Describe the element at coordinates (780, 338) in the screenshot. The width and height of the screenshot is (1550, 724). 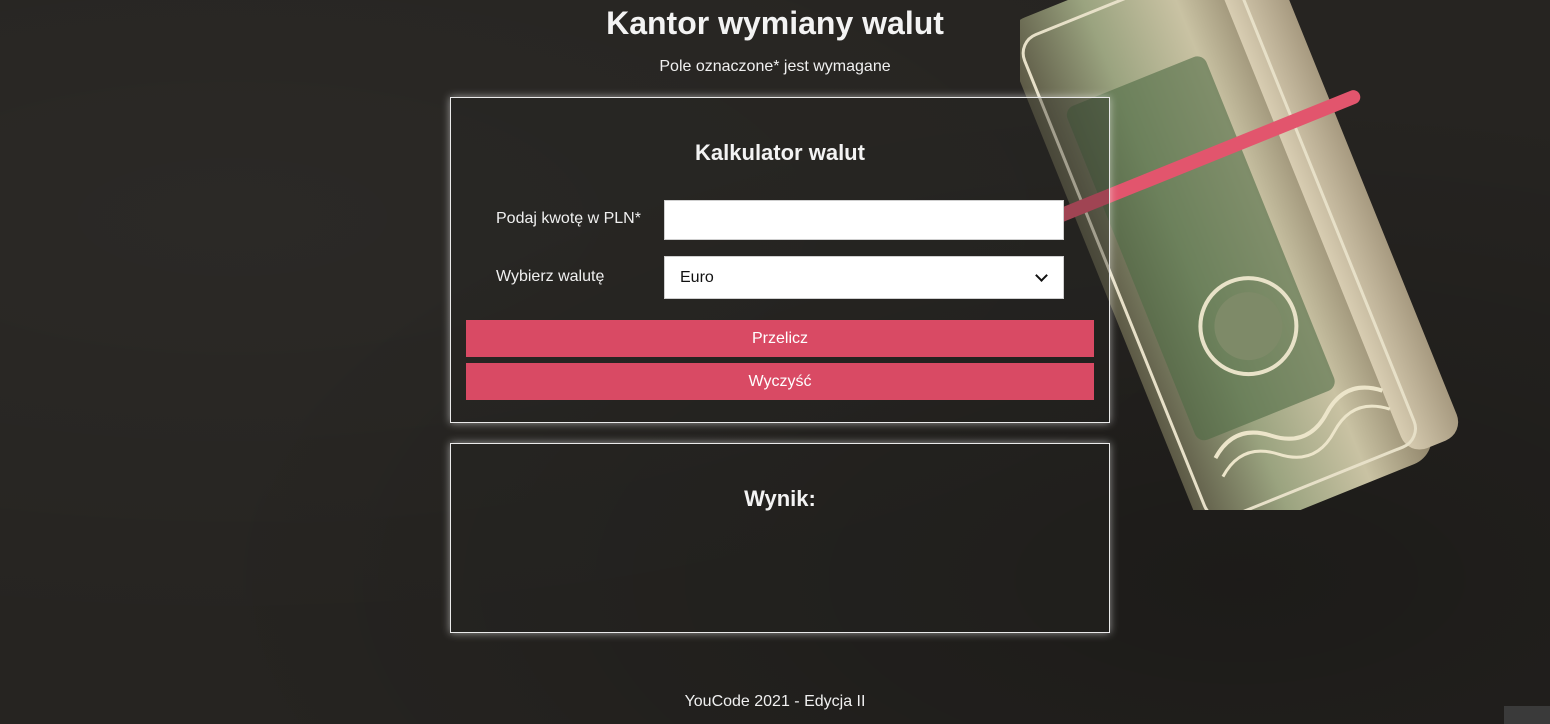
I see `calculate-button: Przelicz` at that location.